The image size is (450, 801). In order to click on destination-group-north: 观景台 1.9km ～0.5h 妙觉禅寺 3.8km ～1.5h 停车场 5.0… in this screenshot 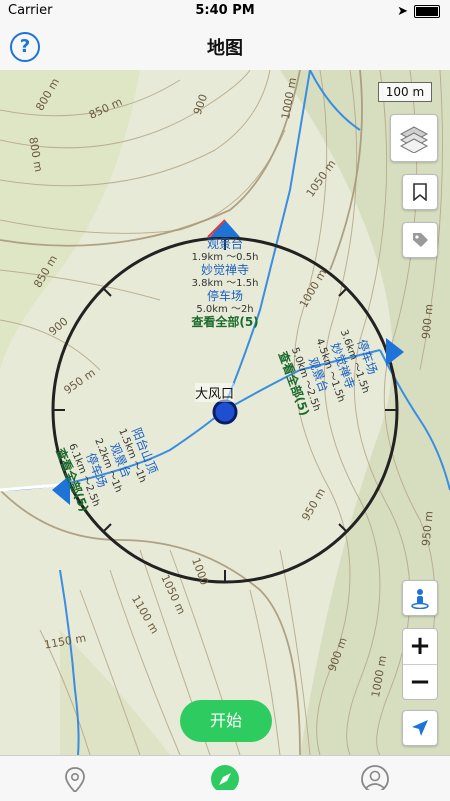, I will do `click(225, 283)`.